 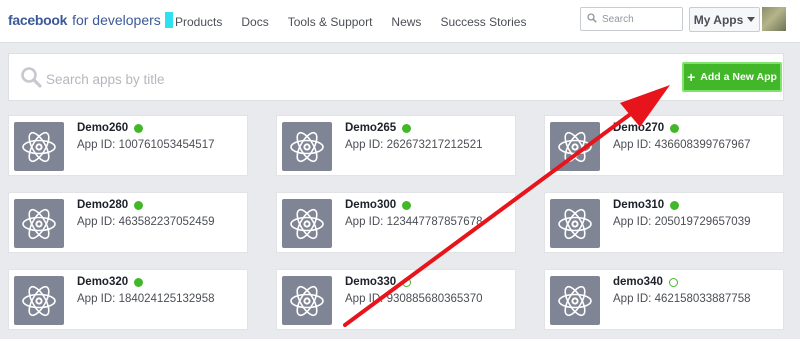 What do you see at coordinates (246, 79) in the screenshot?
I see `app-search-input` at bounding box center [246, 79].